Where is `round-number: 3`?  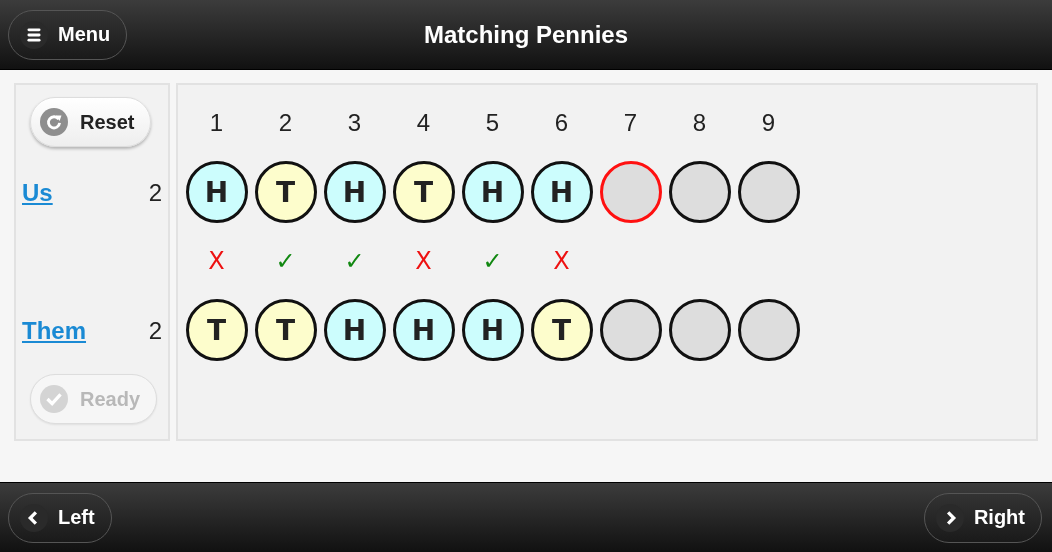 round-number: 3 is located at coordinates (354, 123).